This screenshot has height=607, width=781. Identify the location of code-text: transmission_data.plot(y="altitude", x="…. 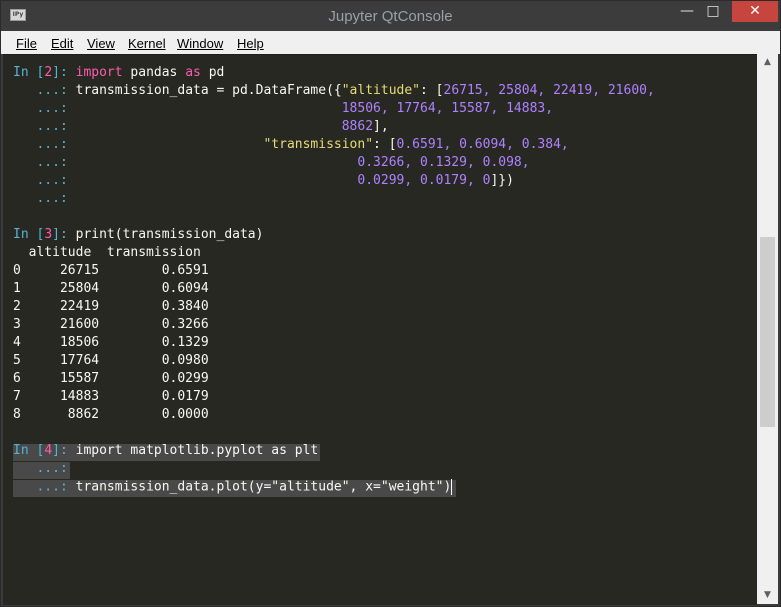
(263, 487).